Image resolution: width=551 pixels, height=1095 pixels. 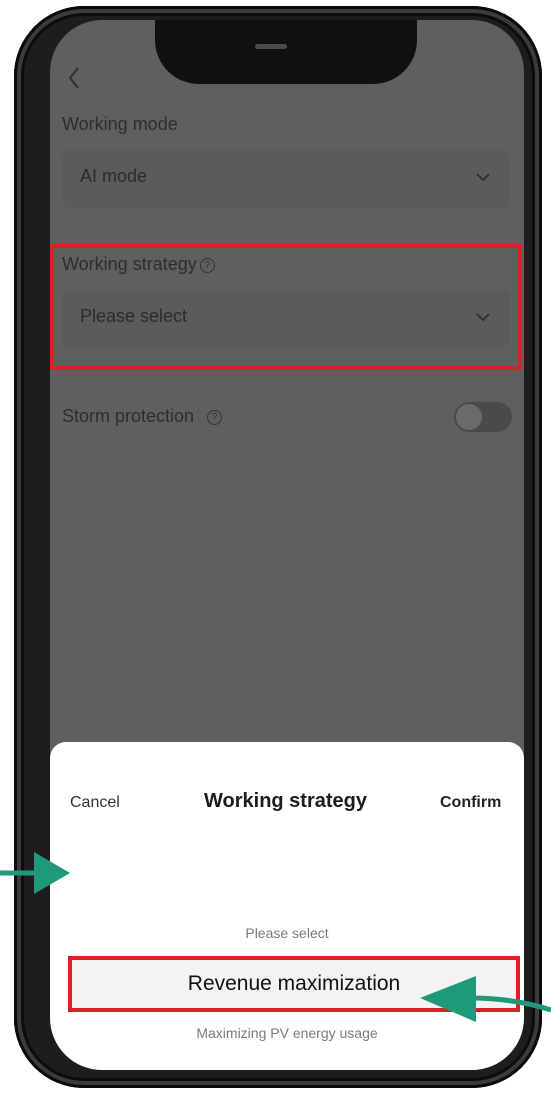 What do you see at coordinates (215, 417) in the screenshot?
I see `help-icon: ?` at bounding box center [215, 417].